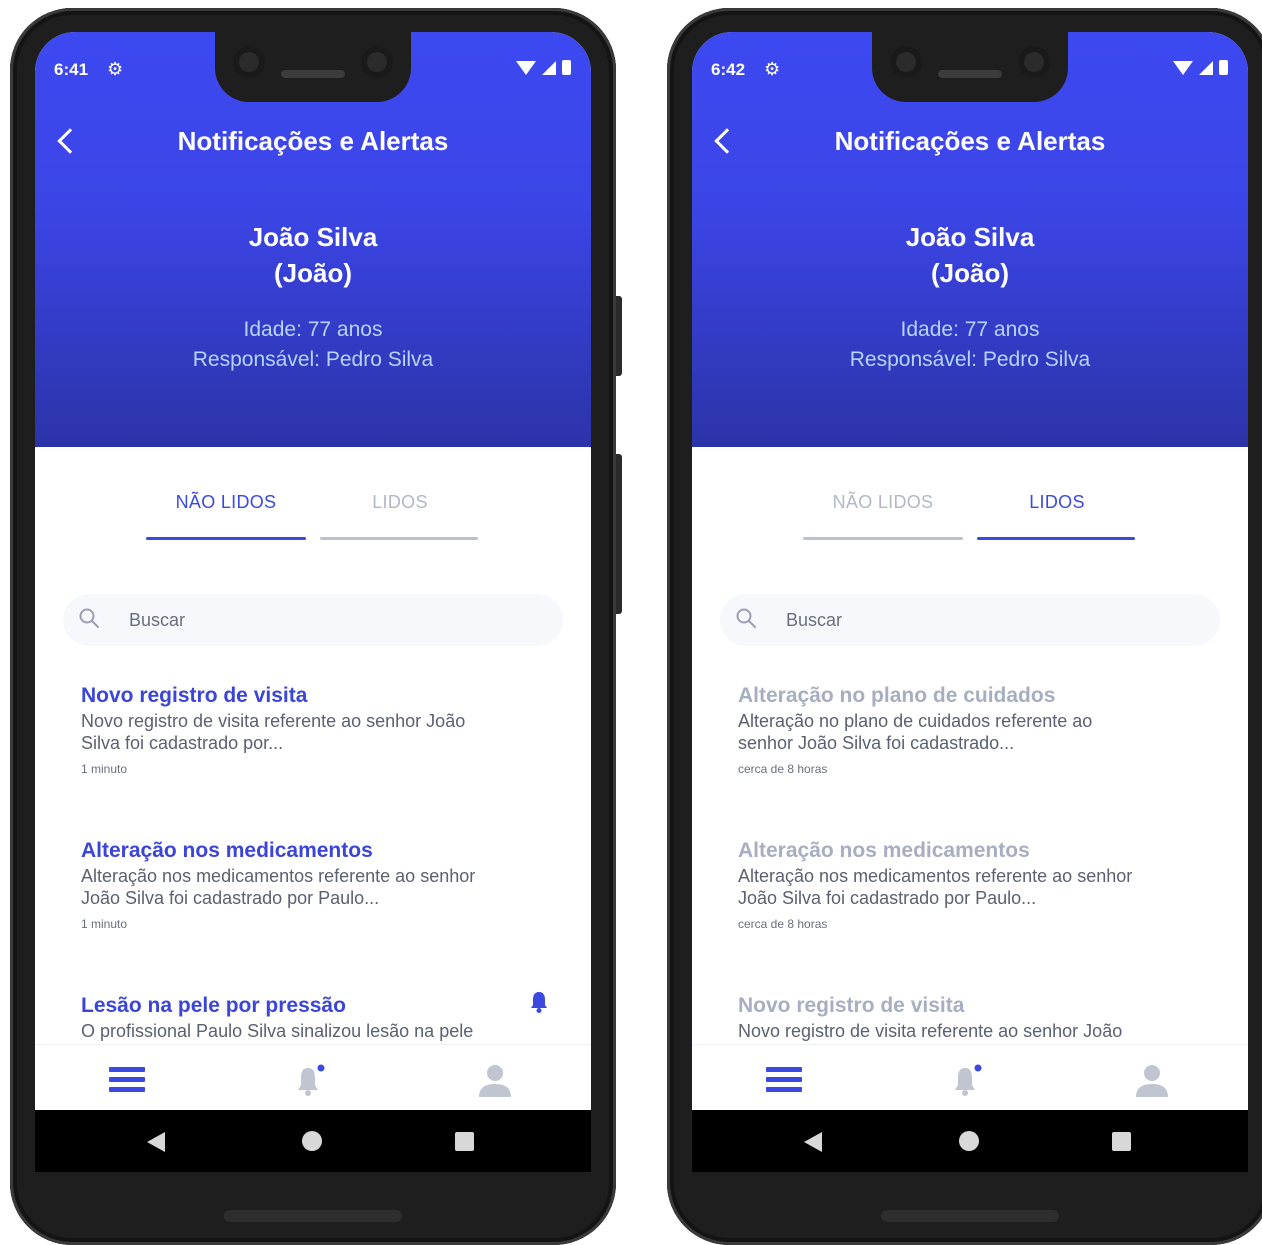  What do you see at coordinates (619, 534) in the screenshot?
I see `volume-button` at bounding box center [619, 534].